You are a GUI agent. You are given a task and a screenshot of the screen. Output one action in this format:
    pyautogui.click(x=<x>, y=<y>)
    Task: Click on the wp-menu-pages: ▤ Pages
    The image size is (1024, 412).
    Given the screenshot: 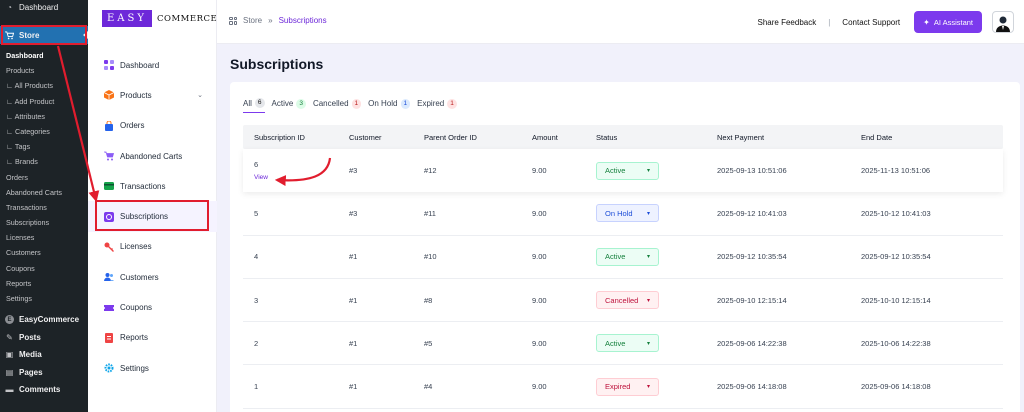 What is the action you would take?
    pyautogui.click(x=44, y=373)
    